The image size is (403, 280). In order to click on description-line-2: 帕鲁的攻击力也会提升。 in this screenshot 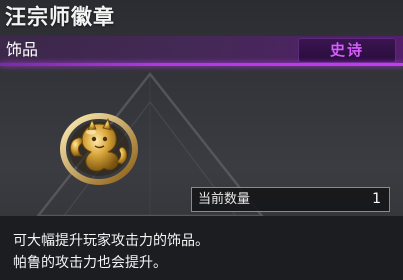, I will do `click(90, 263)`.